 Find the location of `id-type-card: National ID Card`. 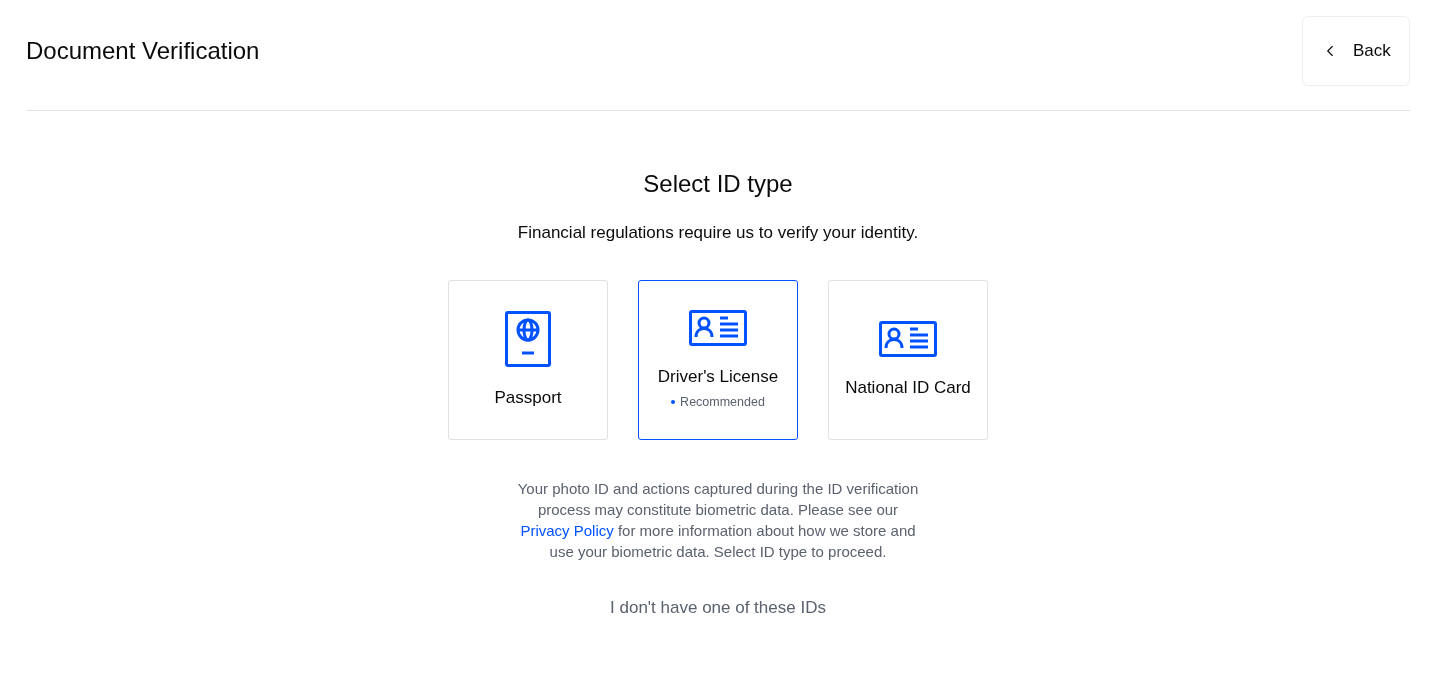

id-type-card: National ID Card is located at coordinates (908, 360).